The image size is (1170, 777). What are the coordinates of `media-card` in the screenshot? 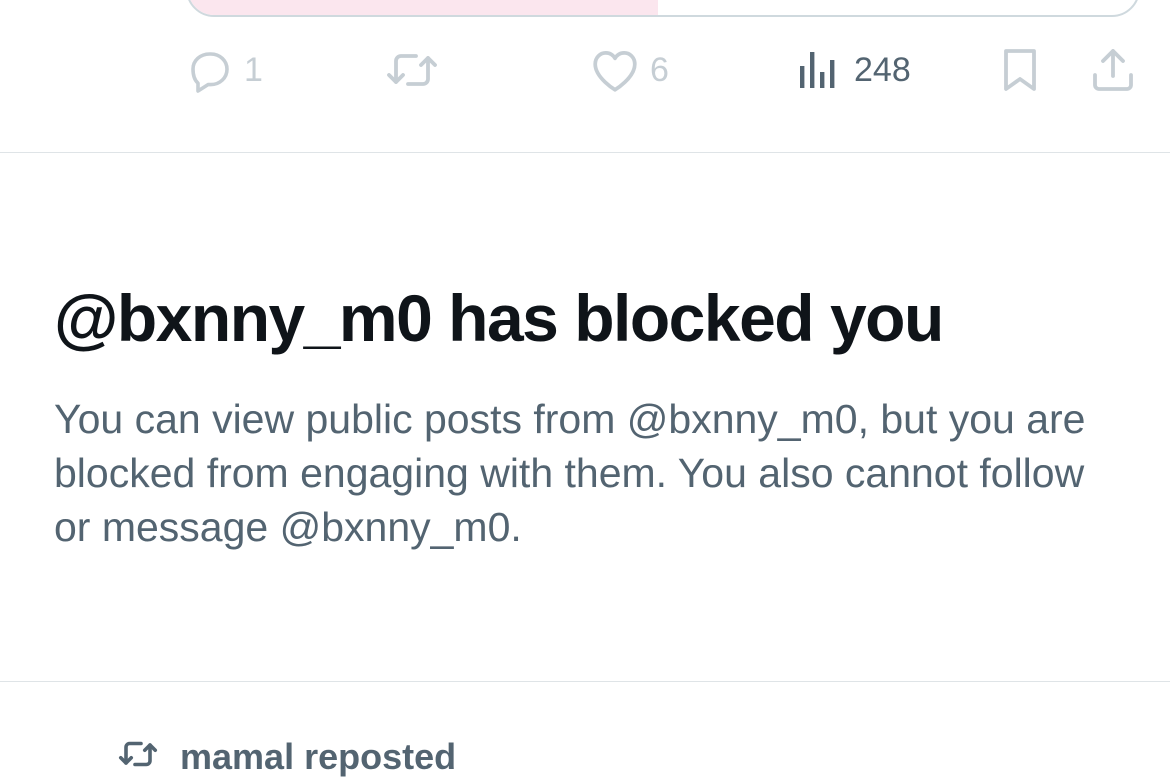 It's located at (663, 8).